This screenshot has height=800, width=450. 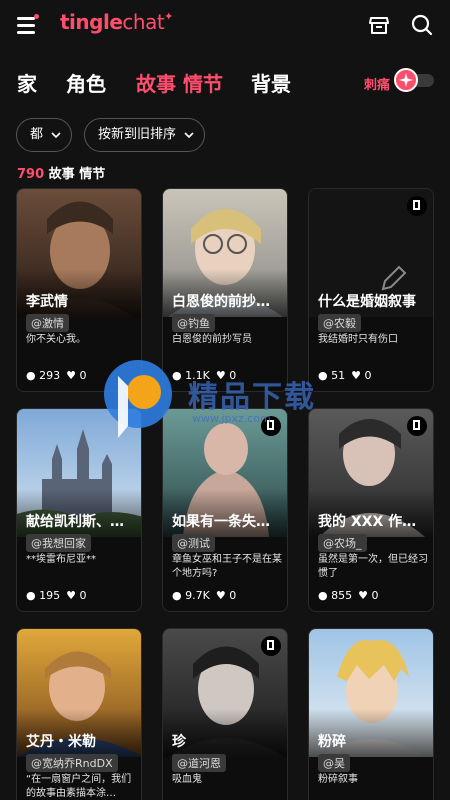 I want to click on card-author: @吴, so click(x=334, y=763).